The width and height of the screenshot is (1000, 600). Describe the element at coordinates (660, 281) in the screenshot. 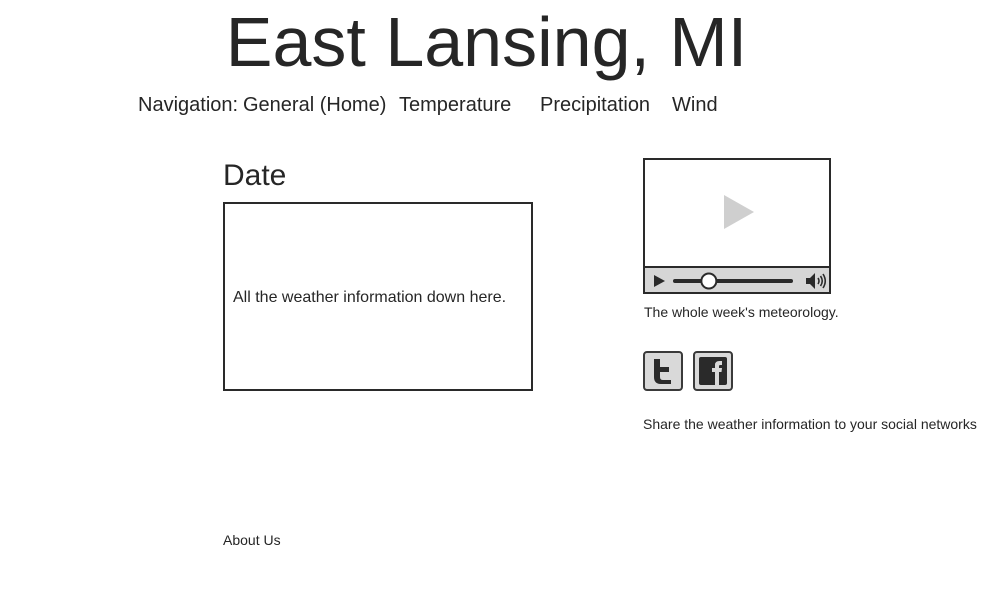

I see `play-icon` at that location.